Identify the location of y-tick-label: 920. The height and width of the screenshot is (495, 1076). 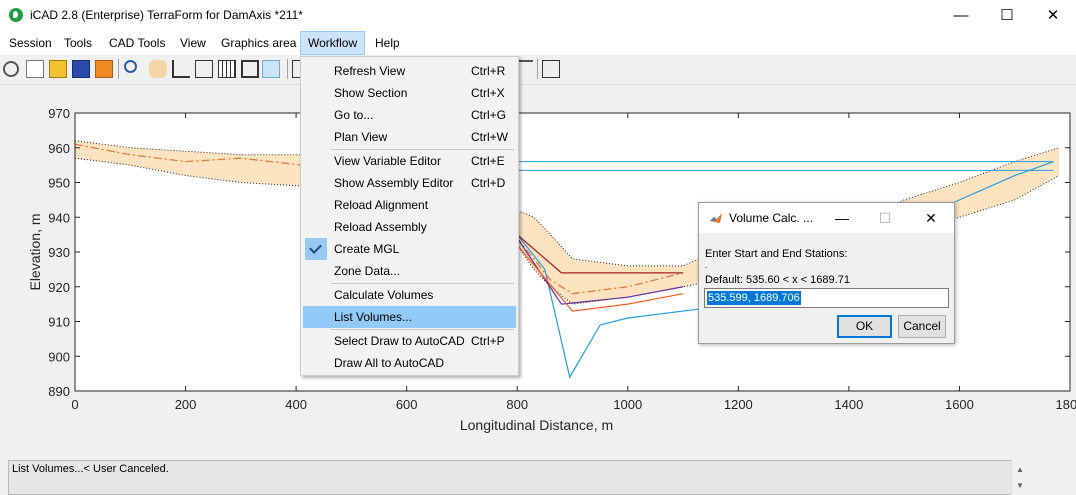
(59, 287).